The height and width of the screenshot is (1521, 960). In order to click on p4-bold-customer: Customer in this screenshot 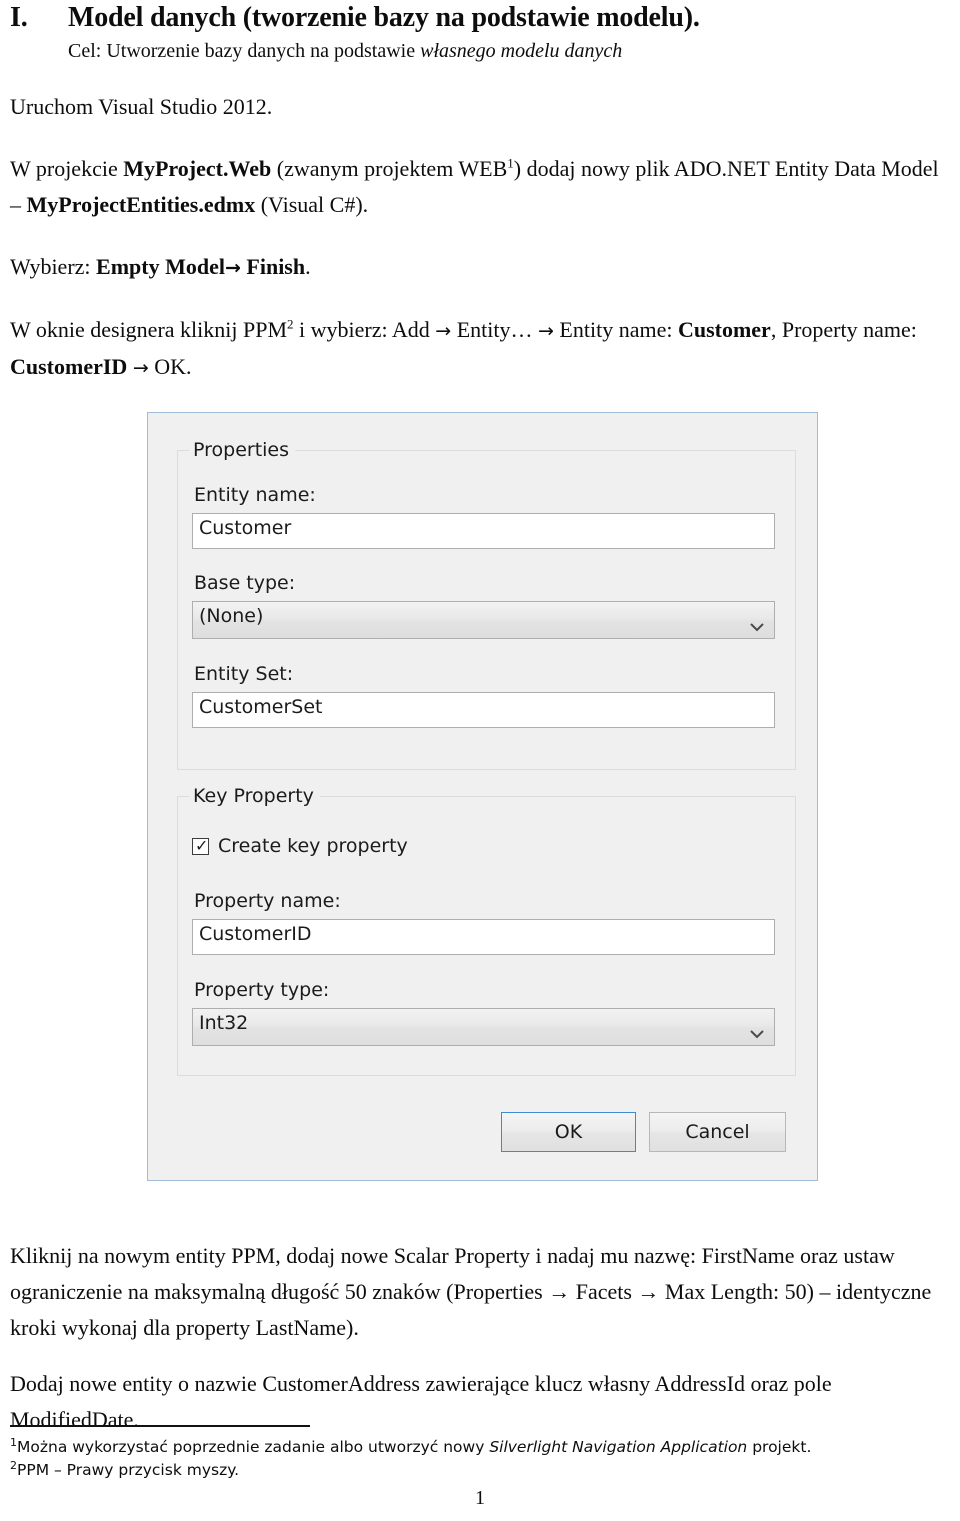, I will do `click(724, 329)`.